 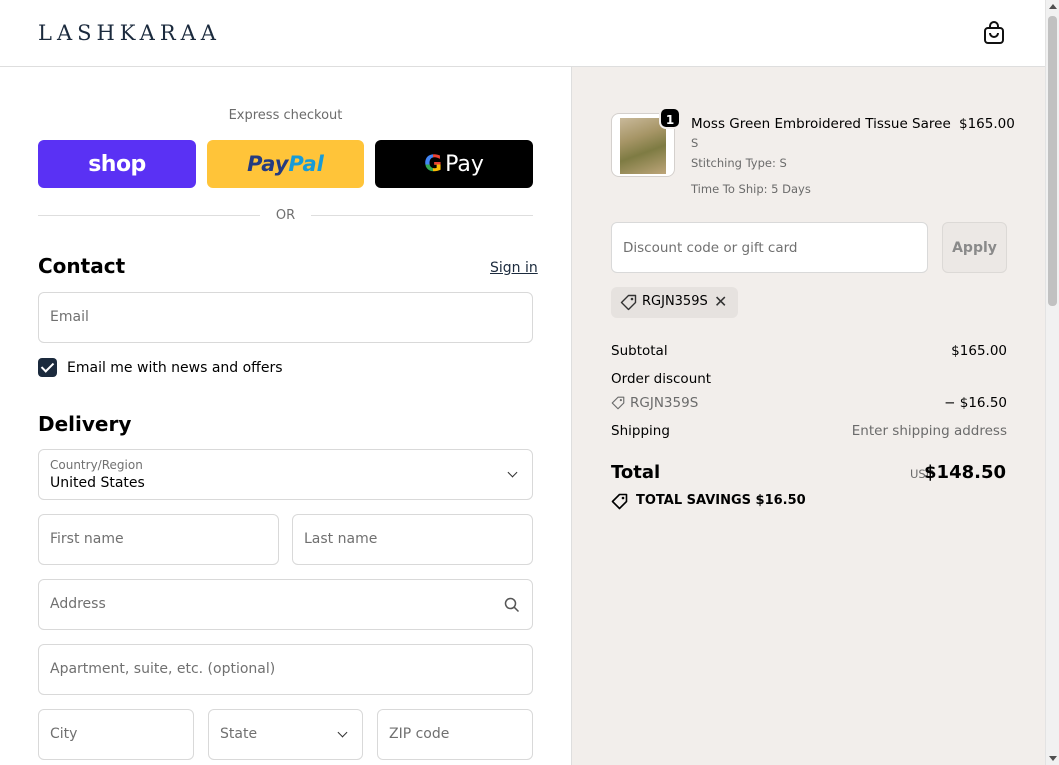 I want to click on express-checkout-label: Express checkout, so click(x=285, y=115).